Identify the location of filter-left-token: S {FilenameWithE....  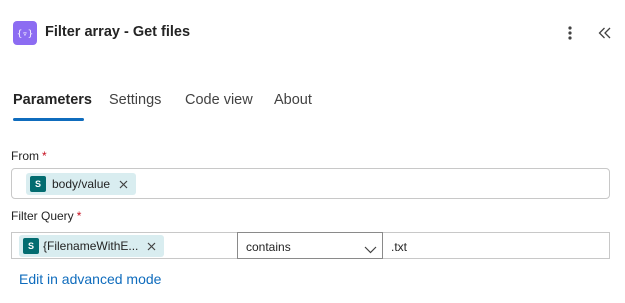
(91, 246).